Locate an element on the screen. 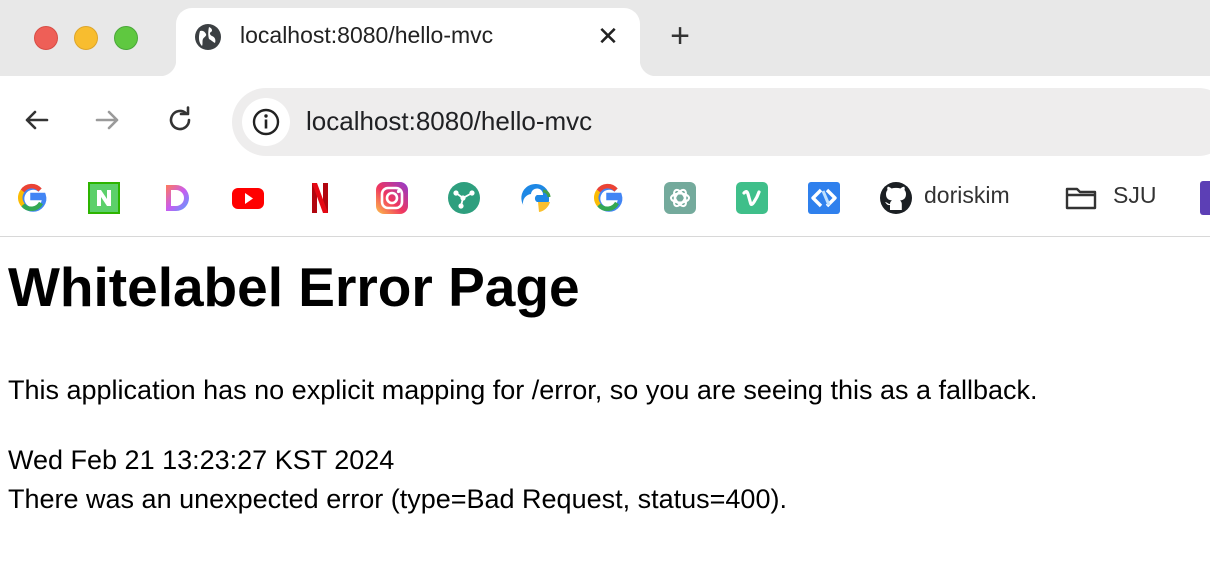  d-app-icon is located at coordinates (176, 198).